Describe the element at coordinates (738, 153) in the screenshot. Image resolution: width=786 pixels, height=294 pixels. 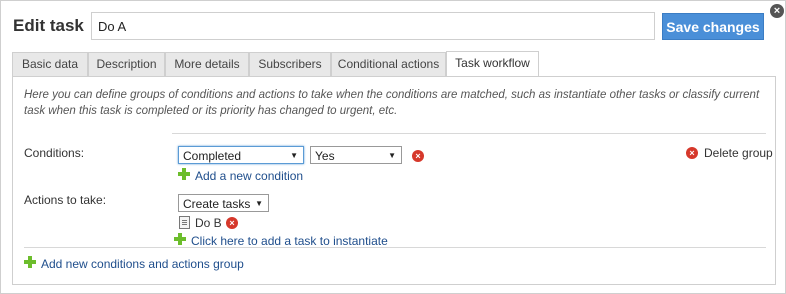
I see `delete-group-link: Delete group` at that location.